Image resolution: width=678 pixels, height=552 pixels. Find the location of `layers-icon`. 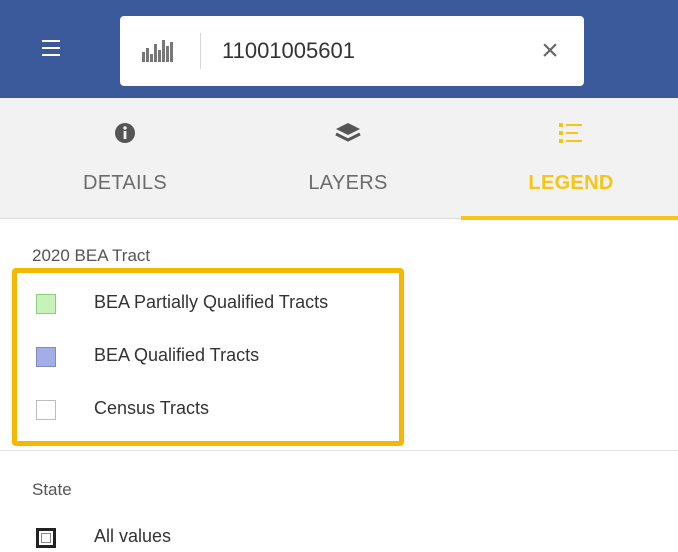

layers-icon is located at coordinates (348, 132).